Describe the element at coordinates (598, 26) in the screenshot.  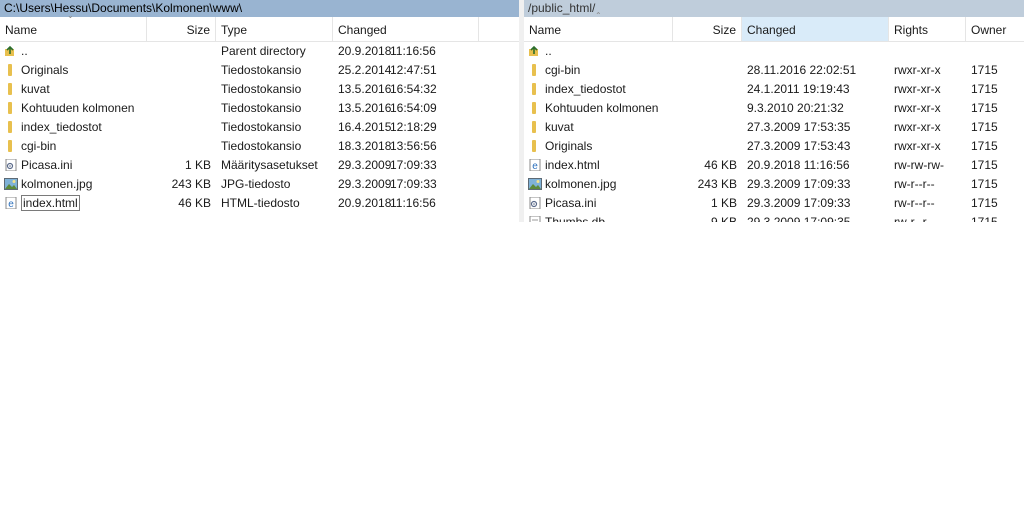
I see `remote-col-name: Name ⌃` at that location.